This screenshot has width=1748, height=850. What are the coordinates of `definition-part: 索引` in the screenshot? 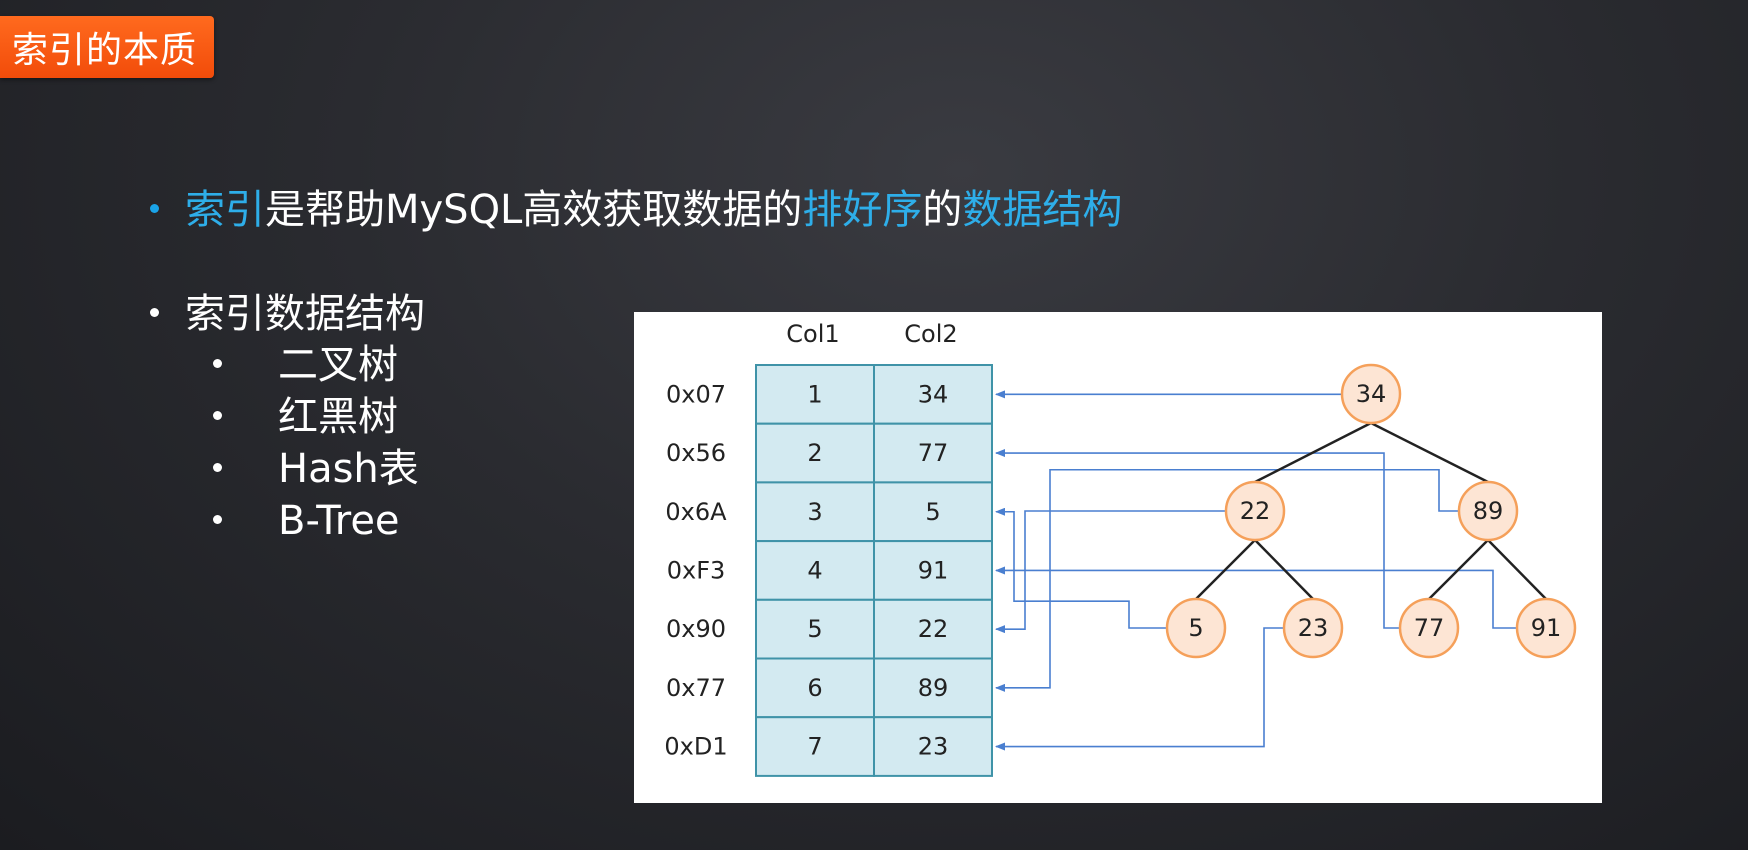 It's located at (225, 210).